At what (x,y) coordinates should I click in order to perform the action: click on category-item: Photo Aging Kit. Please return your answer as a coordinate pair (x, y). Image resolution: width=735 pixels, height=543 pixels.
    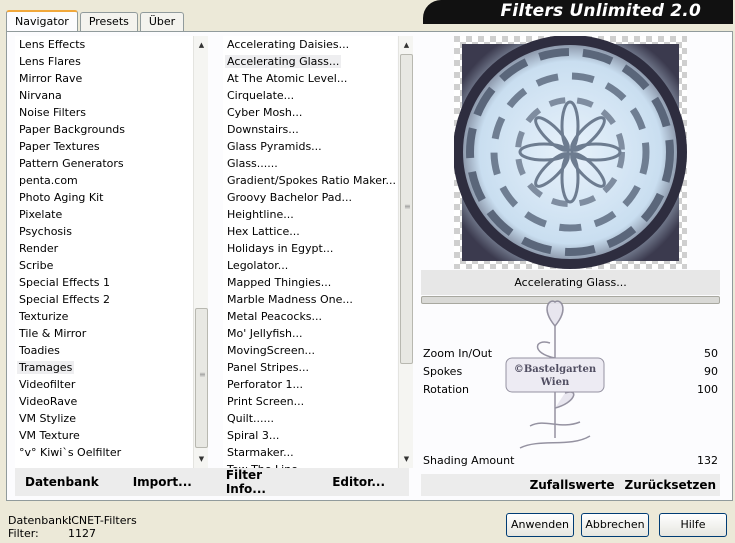
    Looking at the image, I should click on (104, 197).